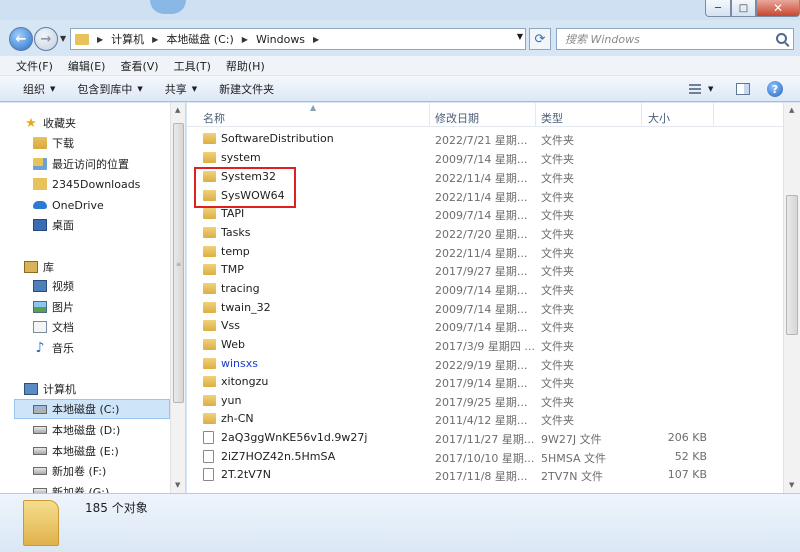  Describe the element at coordinates (87, 66) in the screenshot. I see `menu-edit: 编辑(E)` at that location.